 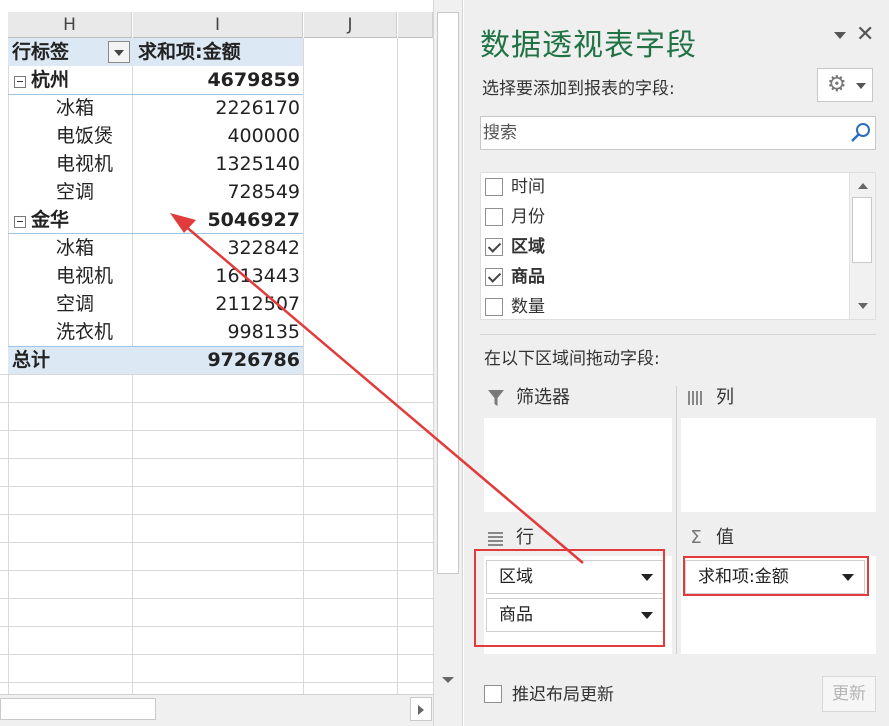 I want to click on field-label: 数量, so click(x=528, y=307).